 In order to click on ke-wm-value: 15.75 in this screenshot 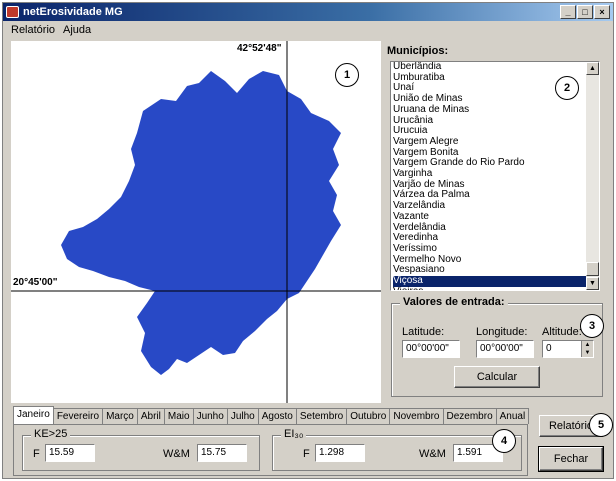, I will do `click(222, 453)`.